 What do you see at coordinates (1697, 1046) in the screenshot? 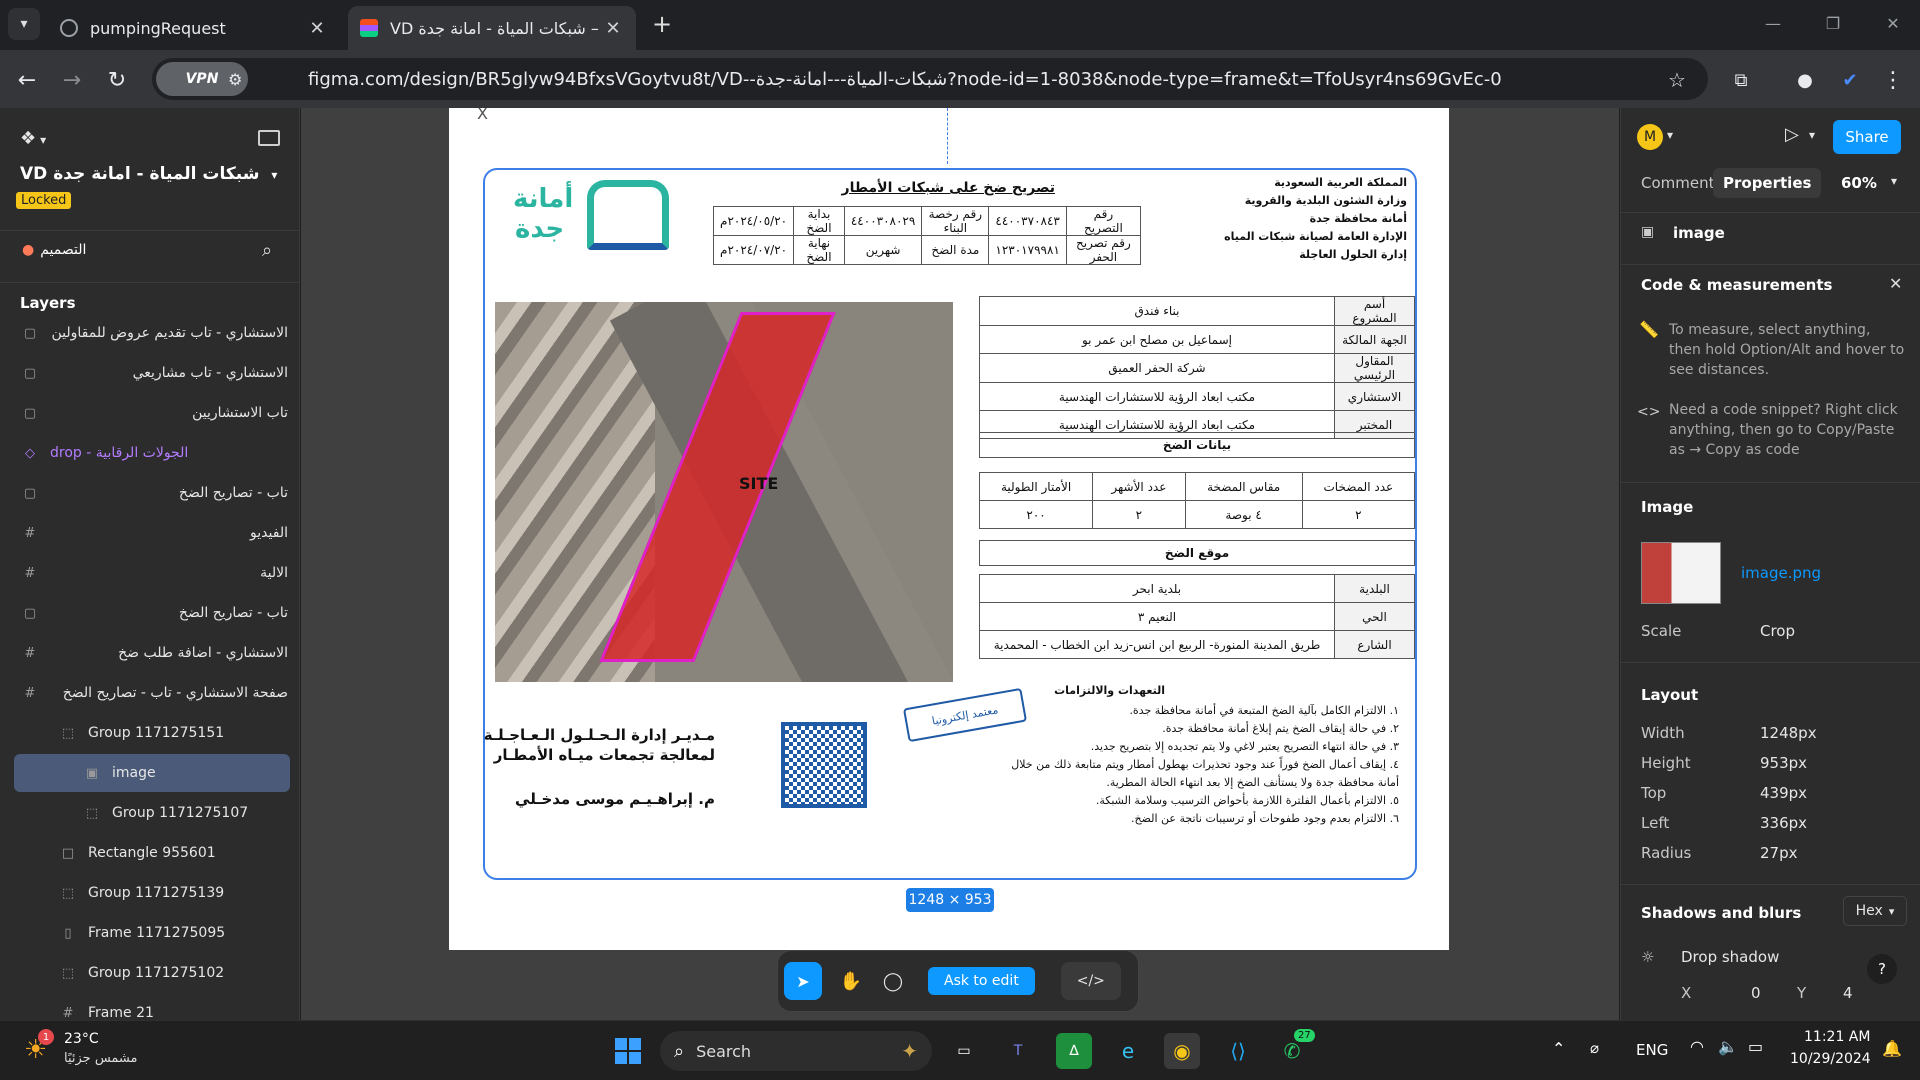
I see `wifi-icon: ◠` at bounding box center [1697, 1046].